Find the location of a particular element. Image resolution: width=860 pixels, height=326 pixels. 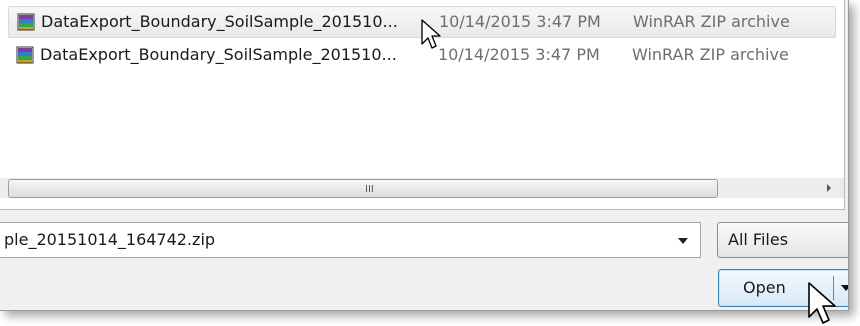

horizontal-scrollbar: III is located at coordinates (422, 188).